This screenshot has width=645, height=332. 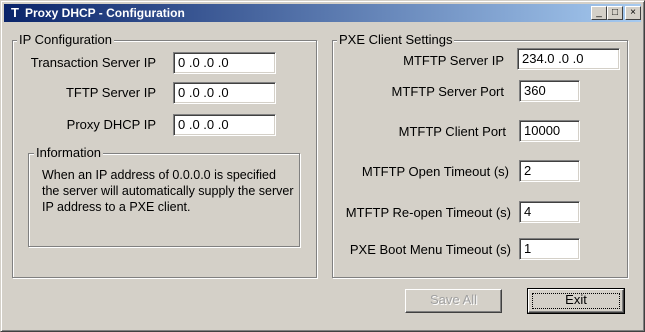 What do you see at coordinates (224, 125) in the screenshot?
I see `proxy-dhcp-ip-field: 0 .0 .0 .0` at bounding box center [224, 125].